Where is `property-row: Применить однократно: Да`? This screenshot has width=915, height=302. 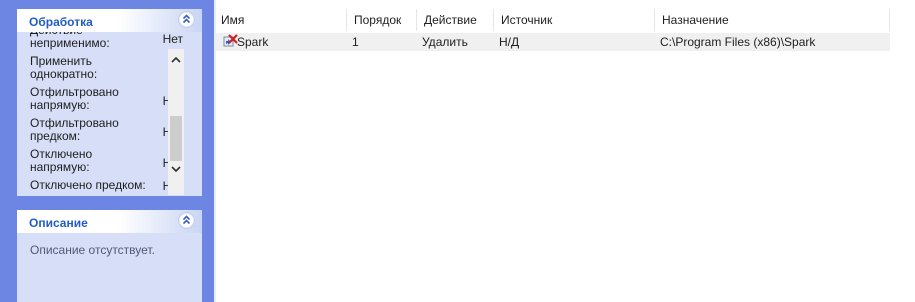
property-row: Применить однократно: Да is located at coordinates (101, 69).